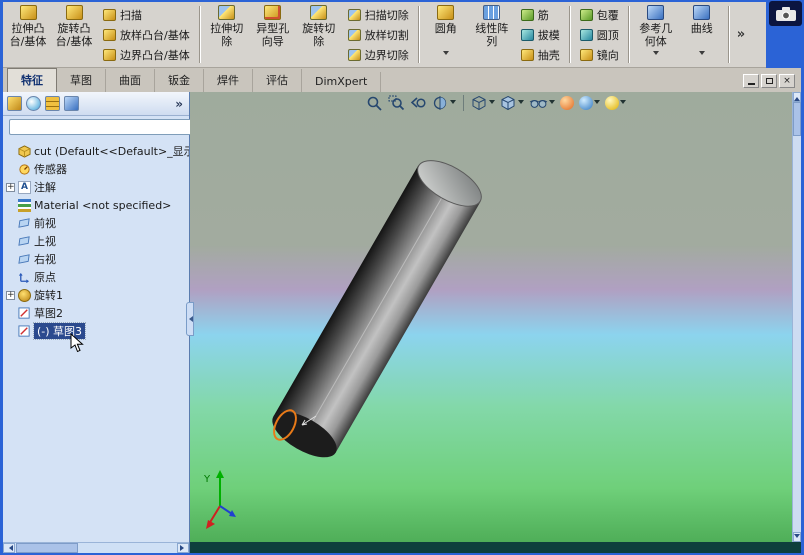 The height and width of the screenshot is (555, 804). Describe the element at coordinates (569, 34) in the screenshot. I see `ribbon-separator` at that location.